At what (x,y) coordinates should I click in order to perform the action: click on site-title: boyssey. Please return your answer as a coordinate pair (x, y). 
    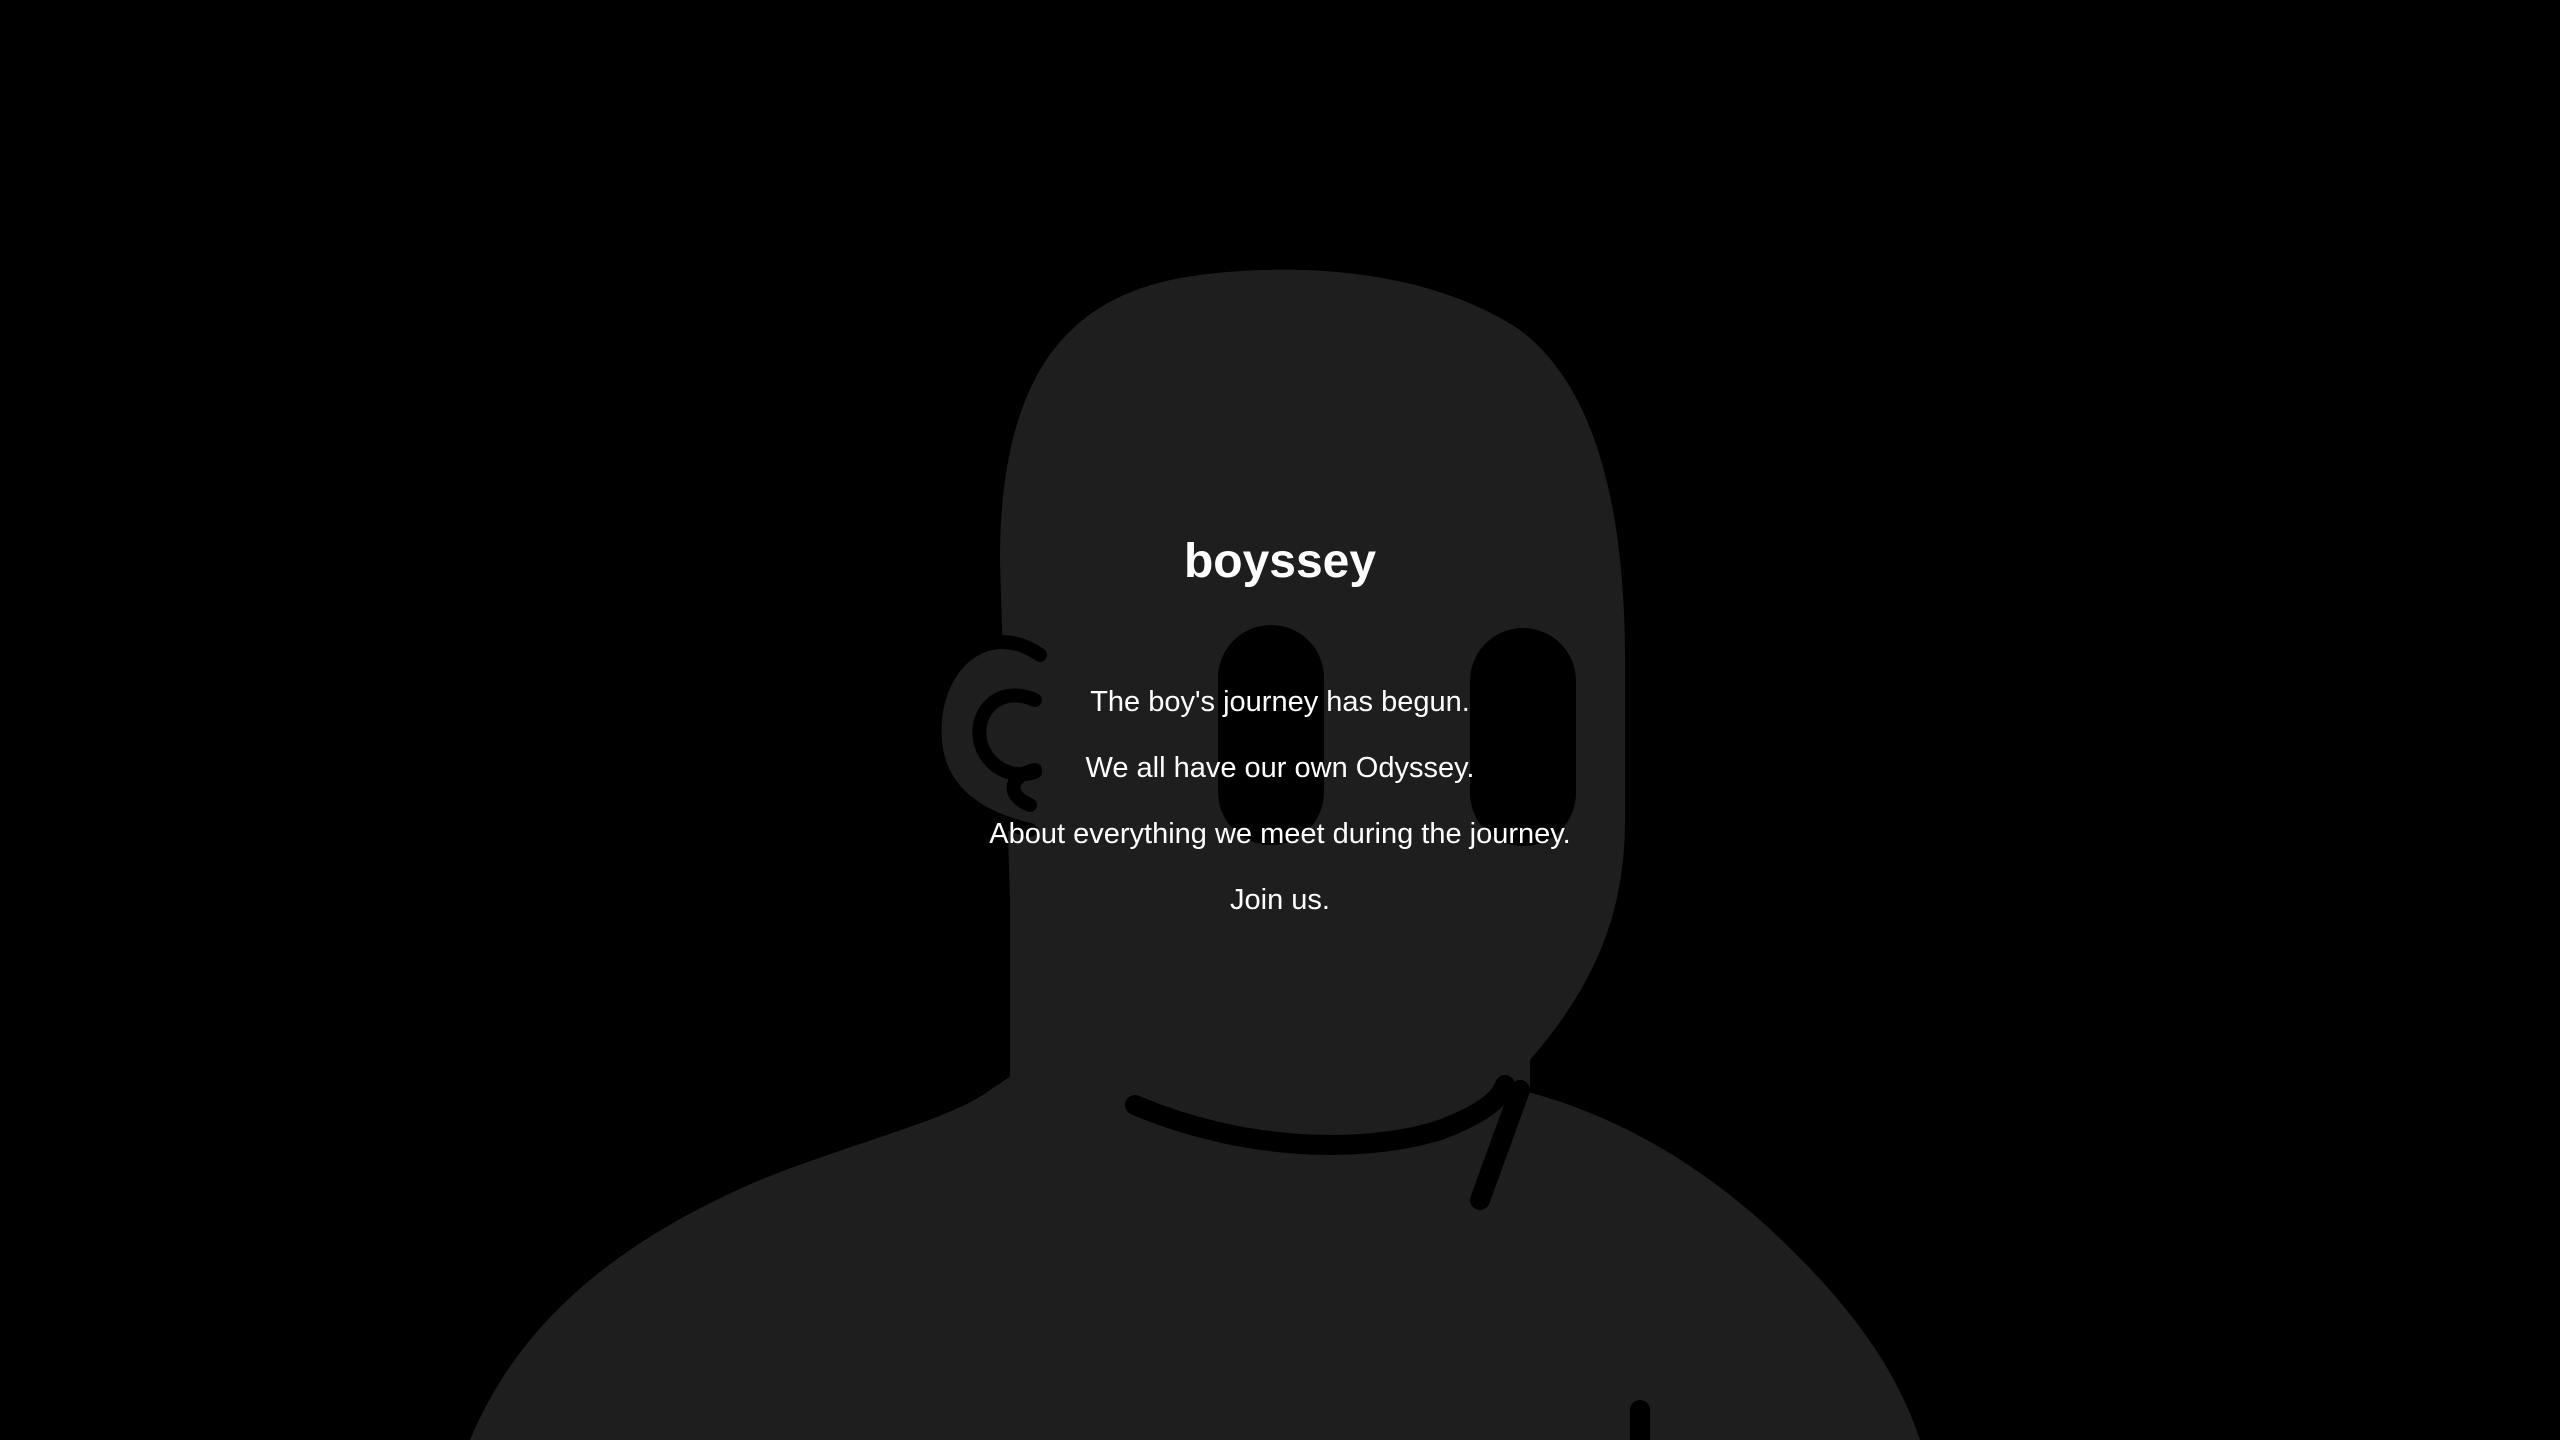
    Looking at the image, I should click on (1280, 561).